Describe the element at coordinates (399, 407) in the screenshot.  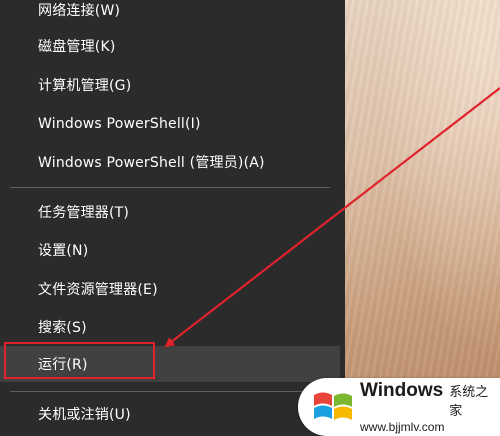
I see `watermark-badge: Windows 系统之家 www.bjjmlv.com` at that location.